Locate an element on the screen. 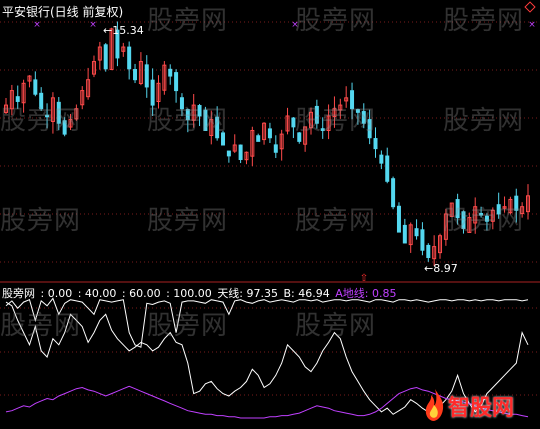 The width and height of the screenshot is (540, 429). site-logo: 智股网 is located at coordinates (479, 406).